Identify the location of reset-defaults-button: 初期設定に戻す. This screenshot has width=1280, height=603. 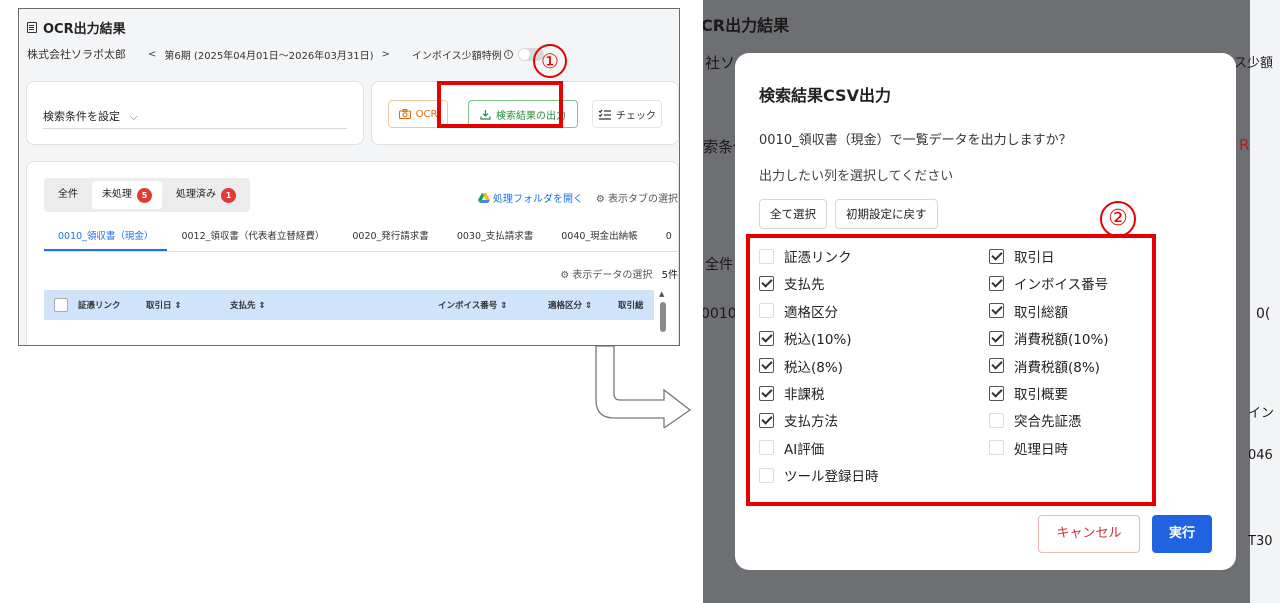
(886, 214).